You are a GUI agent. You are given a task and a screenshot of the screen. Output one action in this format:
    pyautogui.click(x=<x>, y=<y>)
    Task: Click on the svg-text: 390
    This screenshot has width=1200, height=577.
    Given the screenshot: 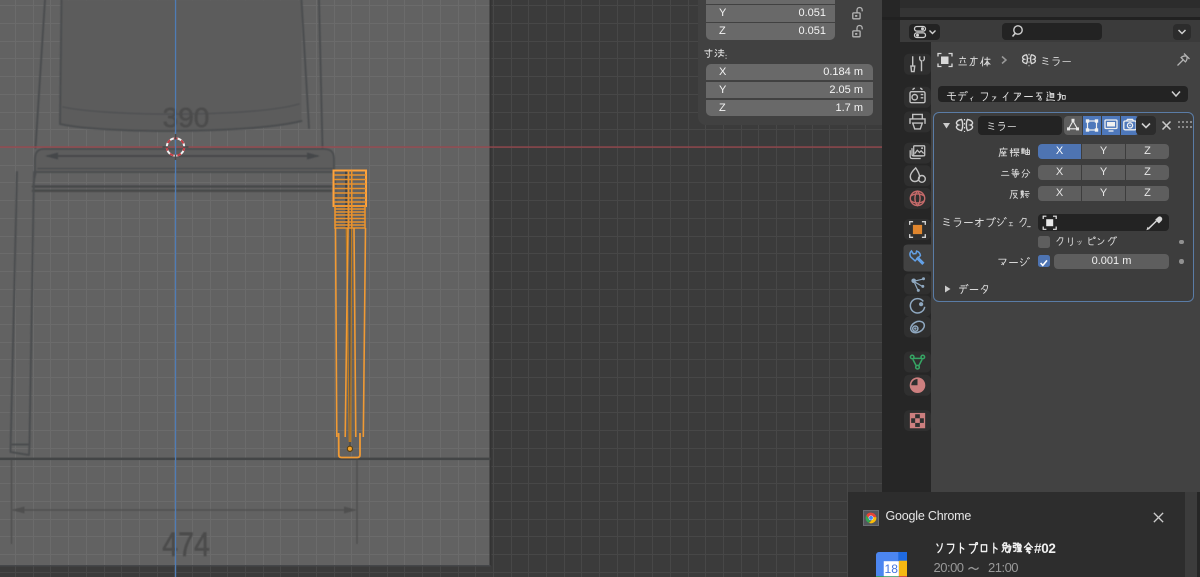 What is the action you would take?
    pyautogui.click(x=186, y=117)
    